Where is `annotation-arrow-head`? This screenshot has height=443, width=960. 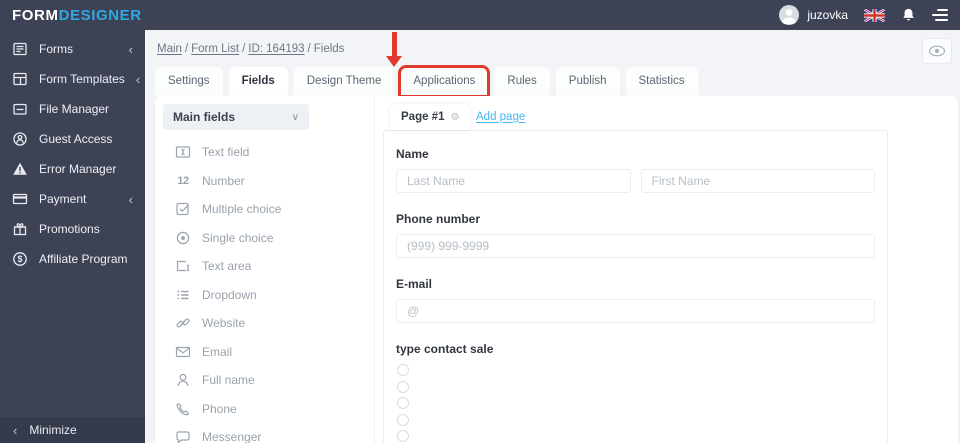 annotation-arrow-head is located at coordinates (394, 61).